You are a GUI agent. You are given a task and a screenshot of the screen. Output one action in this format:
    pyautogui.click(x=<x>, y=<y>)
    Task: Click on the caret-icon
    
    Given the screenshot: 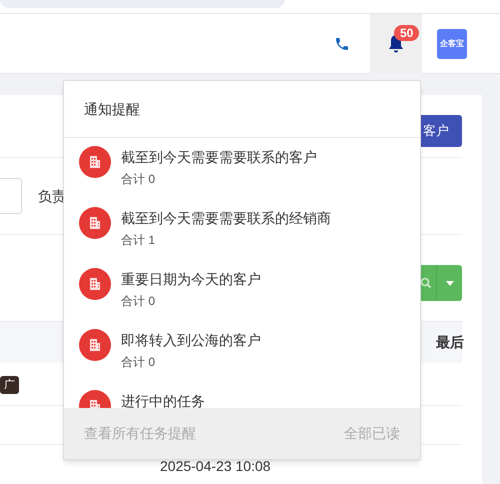 What is the action you would take?
    pyautogui.click(x=450, y=283)
    